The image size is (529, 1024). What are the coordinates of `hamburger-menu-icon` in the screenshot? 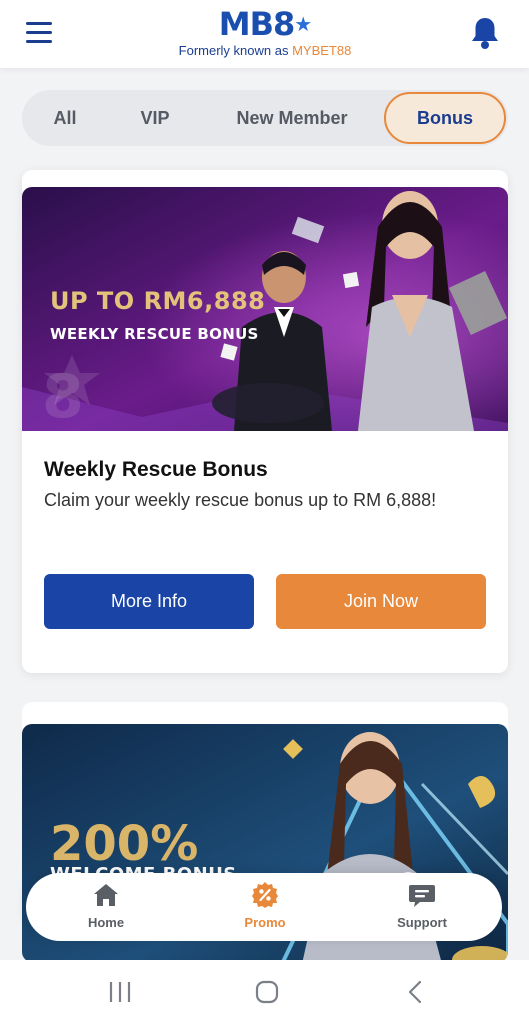 It's located at (39, 33).